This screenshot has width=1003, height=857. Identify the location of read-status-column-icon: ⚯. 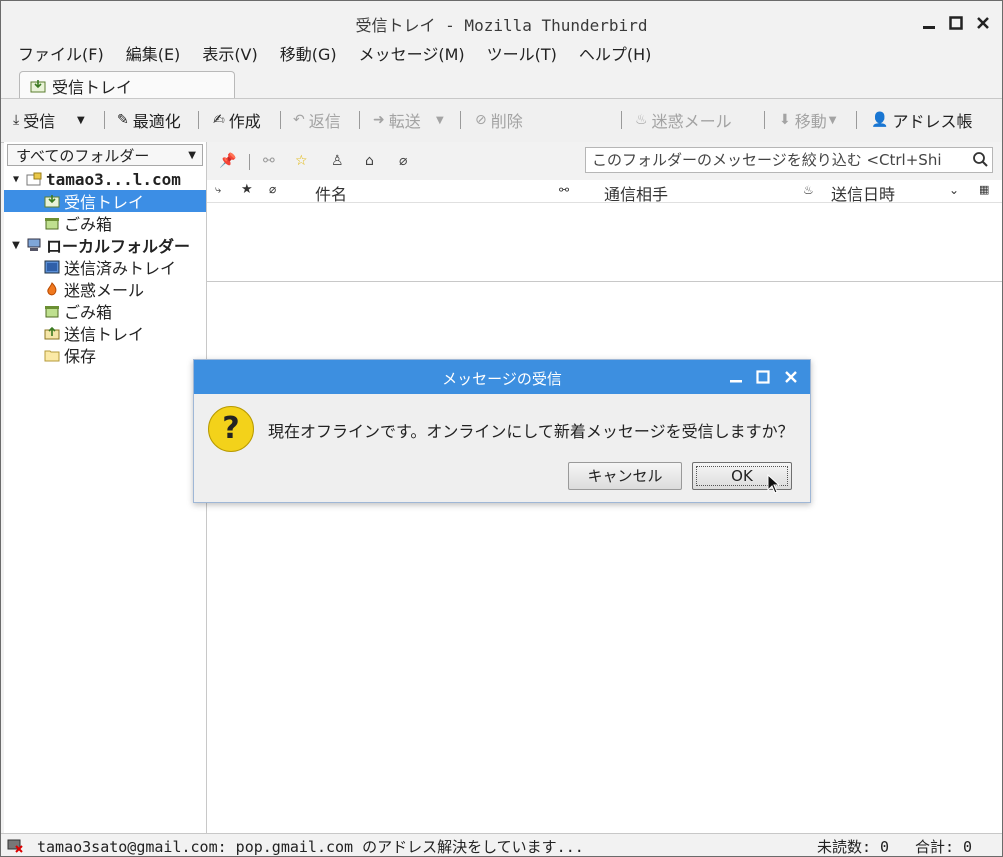
(564, 190).